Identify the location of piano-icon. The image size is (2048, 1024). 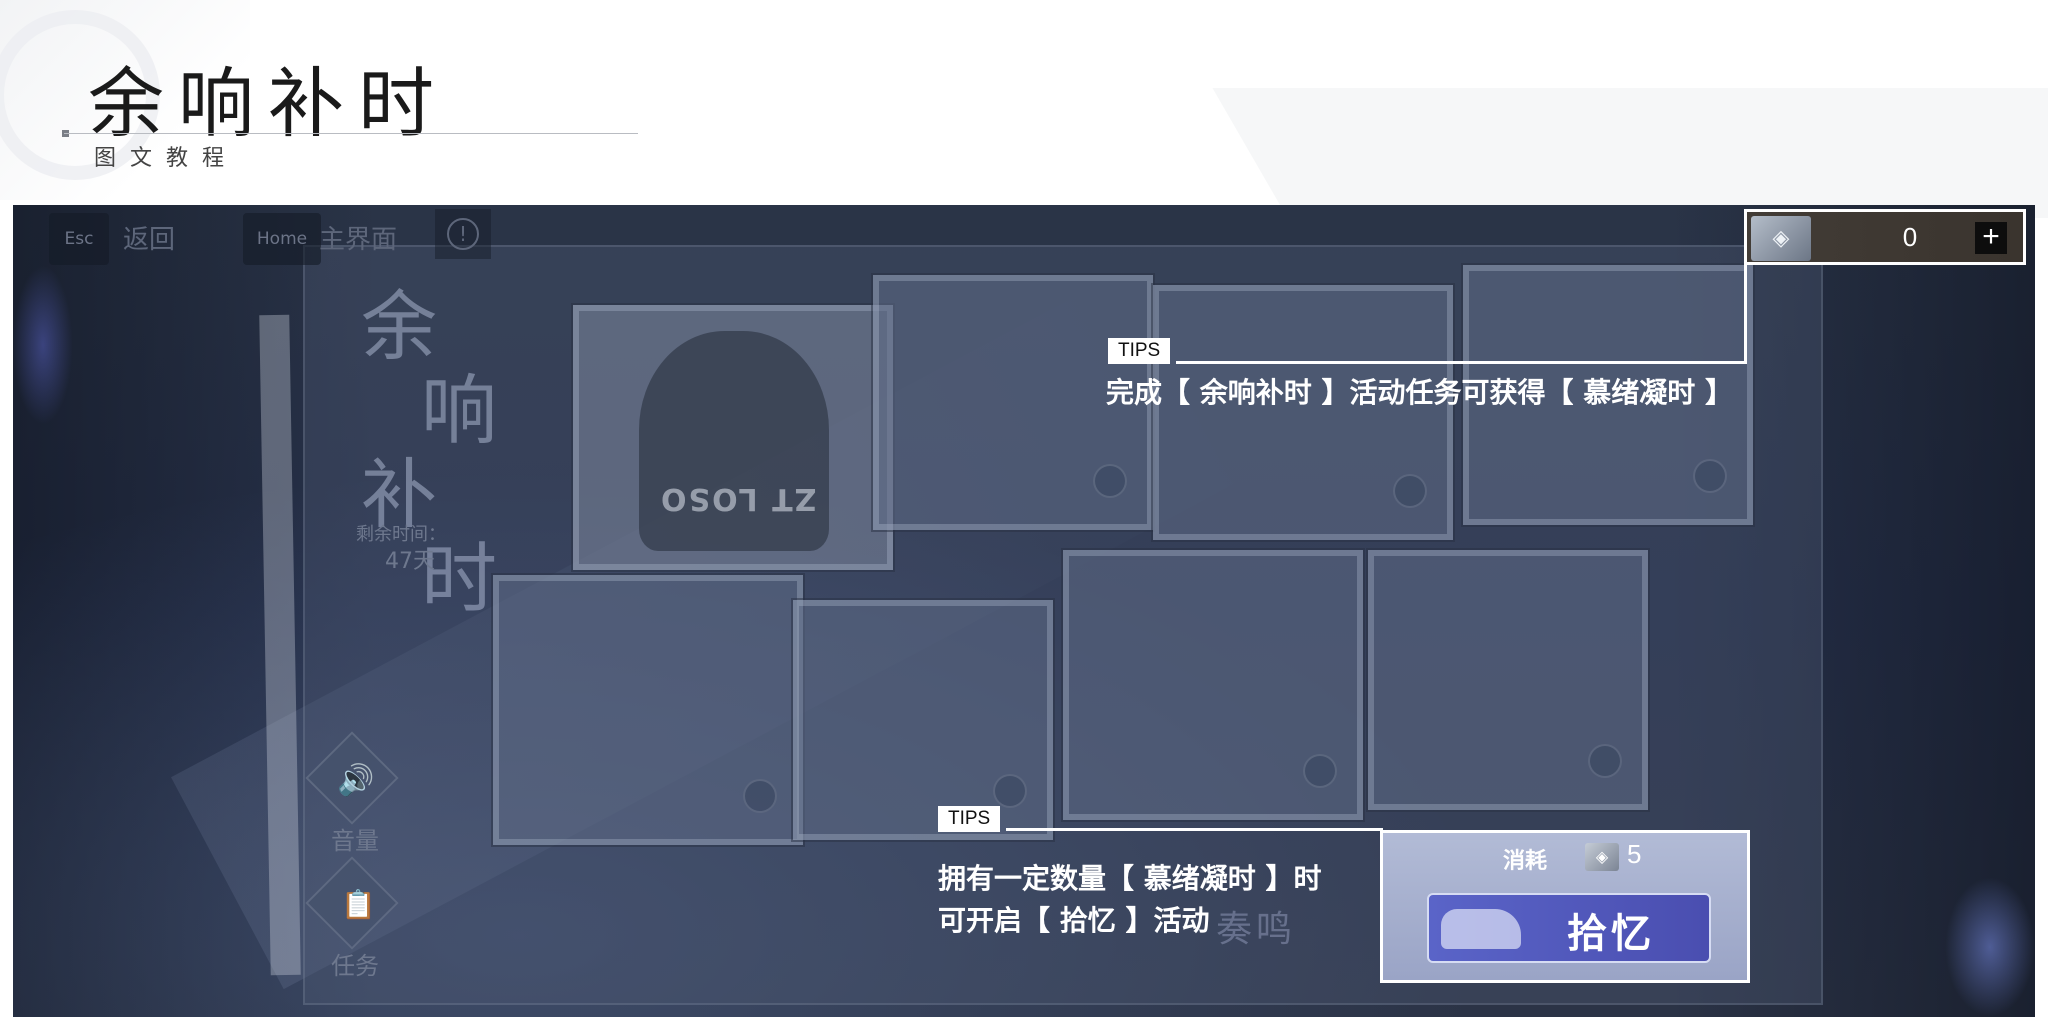
(1481, 929).